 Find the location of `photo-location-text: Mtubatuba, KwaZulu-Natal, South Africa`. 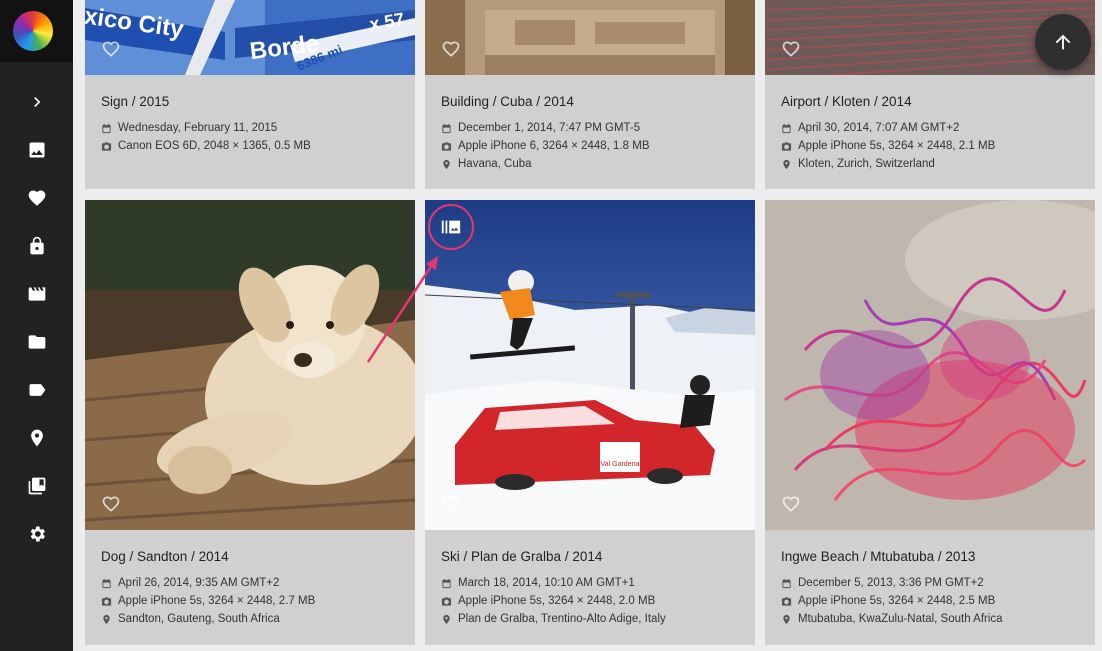

photo-location-text: Mtubatuba, KwaZulu-Natal, South Africa is located at coordinates (900, 619).